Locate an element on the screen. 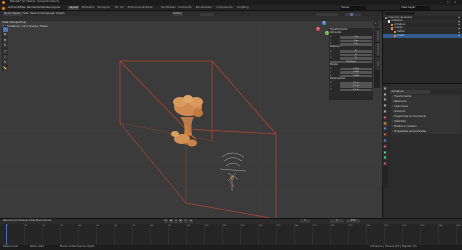  menu-file: Archivo is located at coordinates (13, 8).